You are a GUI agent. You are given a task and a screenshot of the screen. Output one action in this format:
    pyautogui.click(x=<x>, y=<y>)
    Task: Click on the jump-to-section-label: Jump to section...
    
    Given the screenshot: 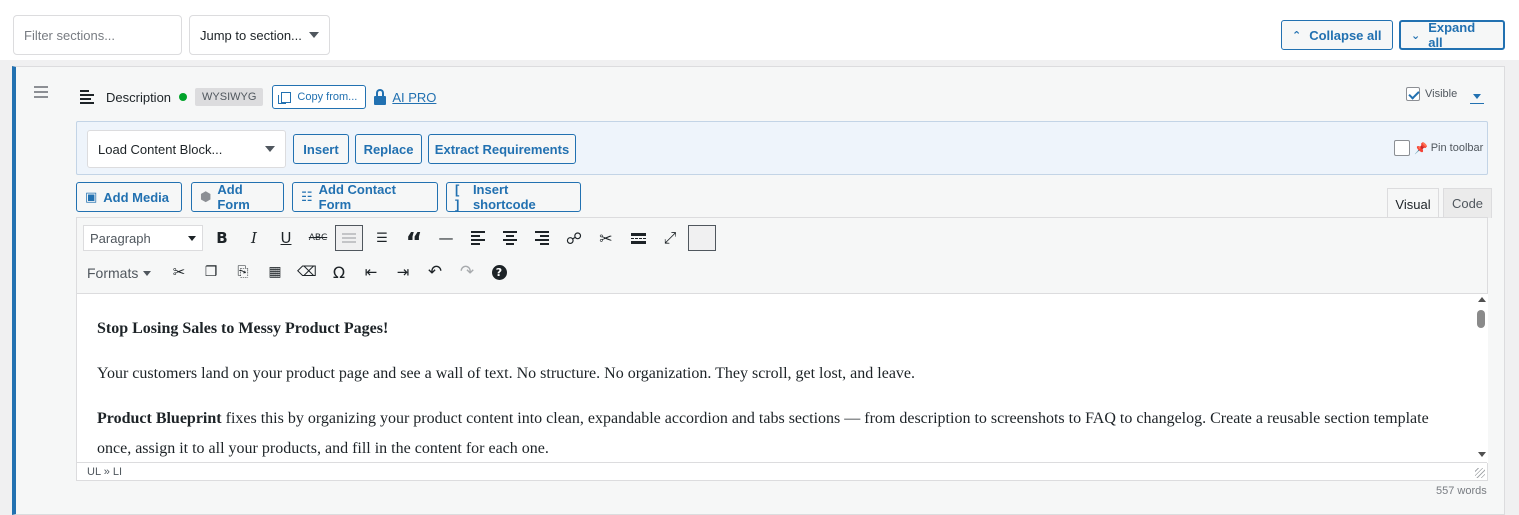 What is the action you would take?
    pyautogui.click(x=251, y=35)
    